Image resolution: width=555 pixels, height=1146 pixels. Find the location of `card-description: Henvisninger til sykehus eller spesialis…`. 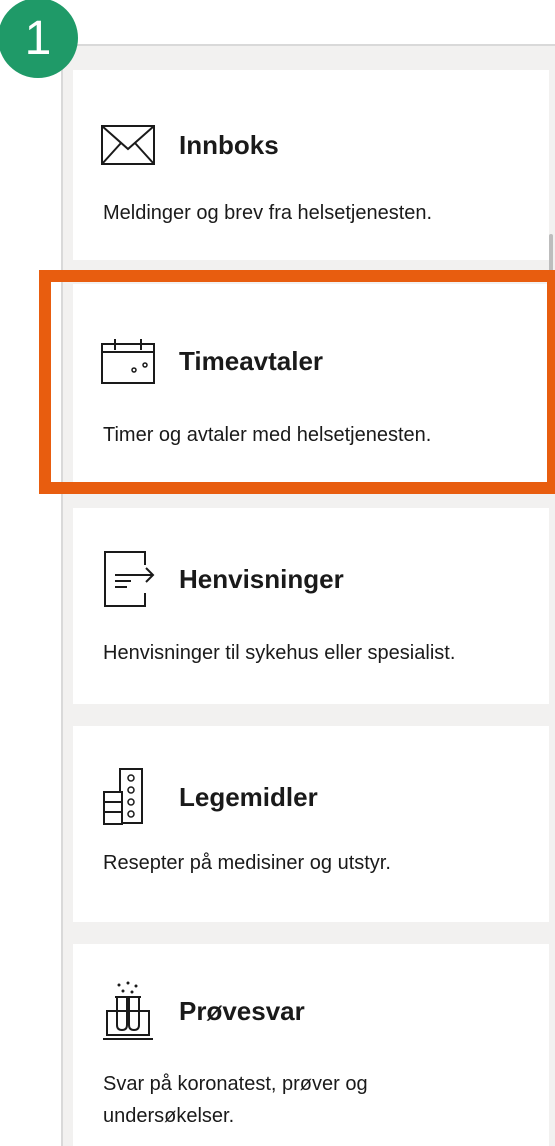

card-description: Henvisninger til sykehus eller spesialis… is located at coordinates (279, 653).